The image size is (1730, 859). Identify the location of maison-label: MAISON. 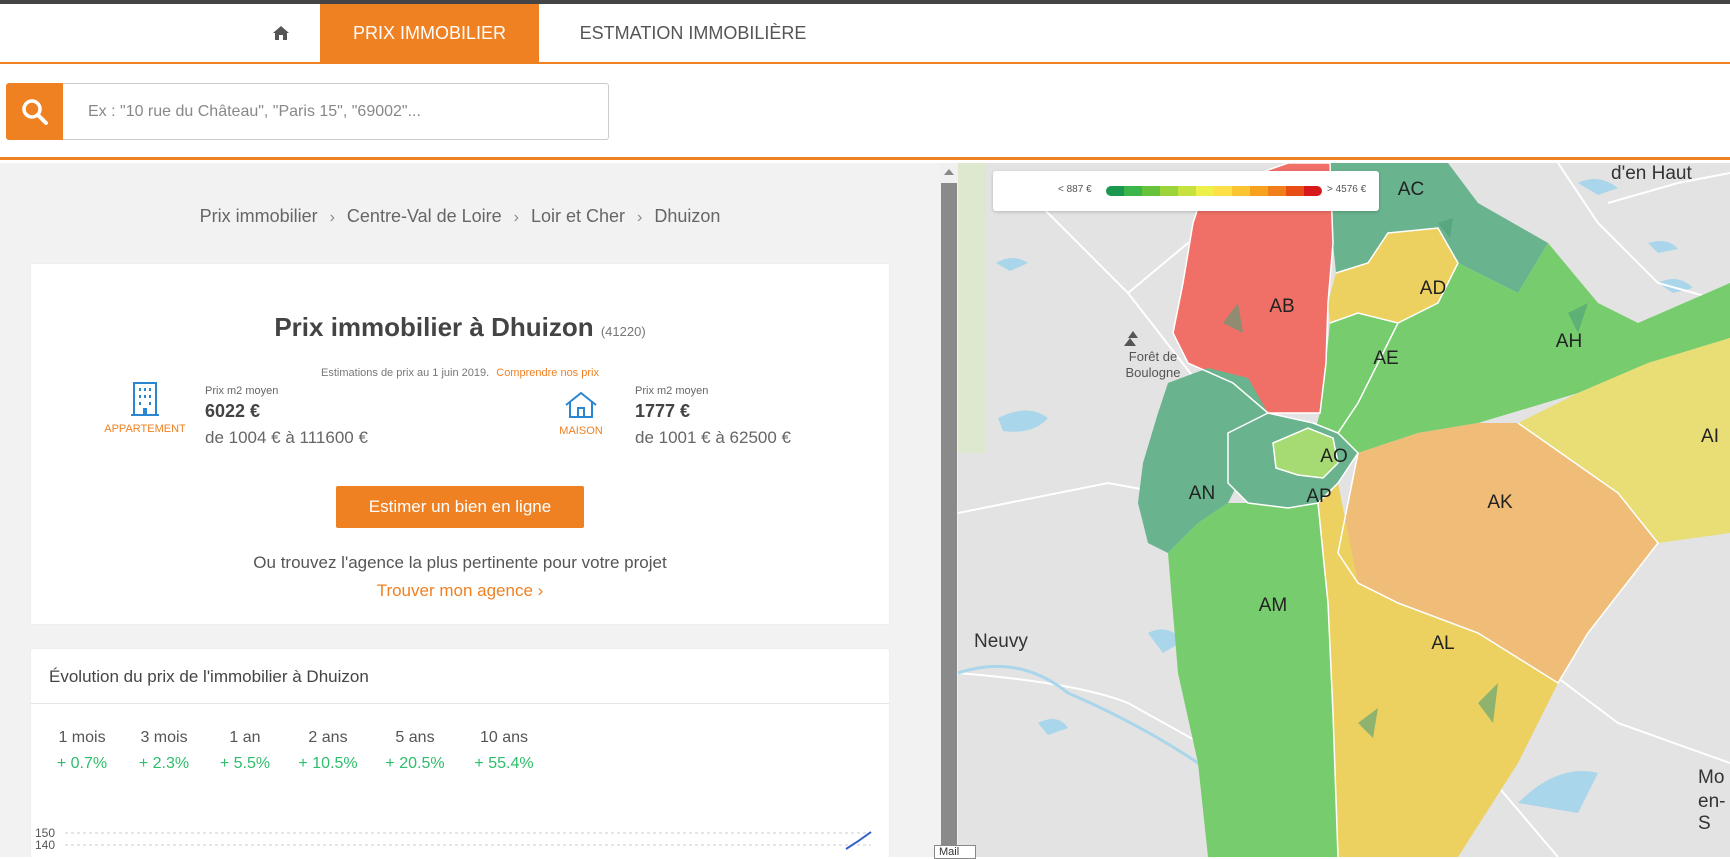
(581, 431).